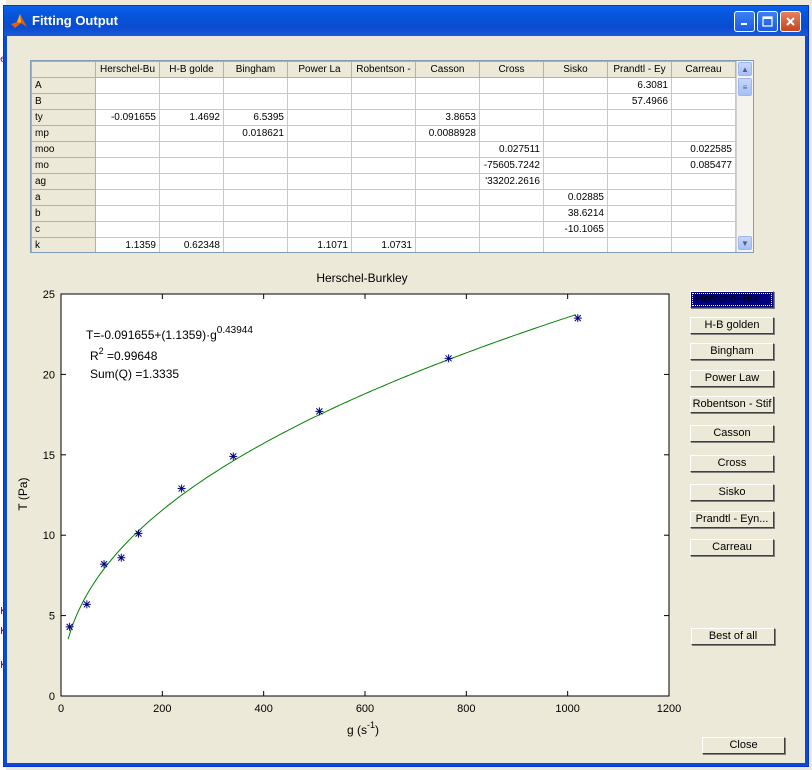 The image size is (812, 770). What do you see at coordinates (406, 21) in the screenshot?
I see `title-bar: Fitting Output` at bounding box center [406, 21].